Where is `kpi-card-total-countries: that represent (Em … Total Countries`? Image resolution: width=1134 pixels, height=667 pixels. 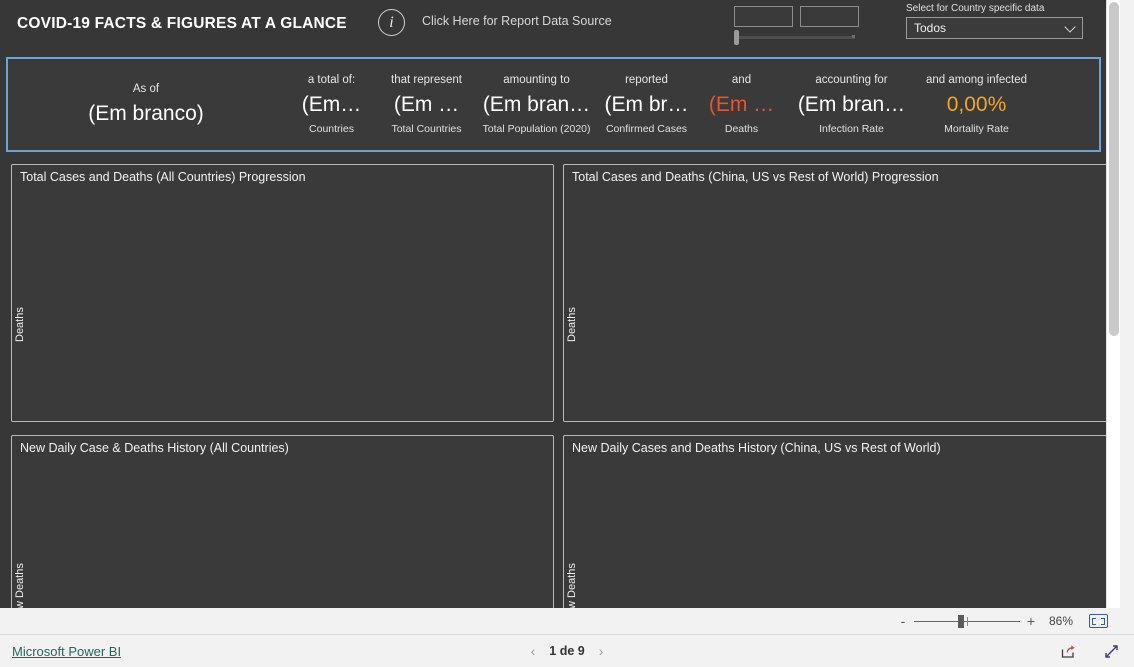
kpi-card-total-countries: that represent (Em … Total Countries is located at coordinates (426, 104).